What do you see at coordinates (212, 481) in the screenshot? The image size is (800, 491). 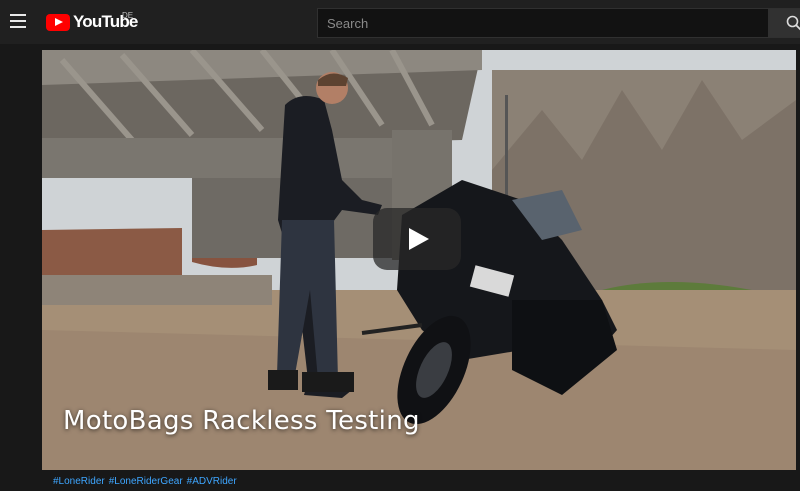 I see `hashtag-link: #ADVRider` at bounding box center [212, 481].